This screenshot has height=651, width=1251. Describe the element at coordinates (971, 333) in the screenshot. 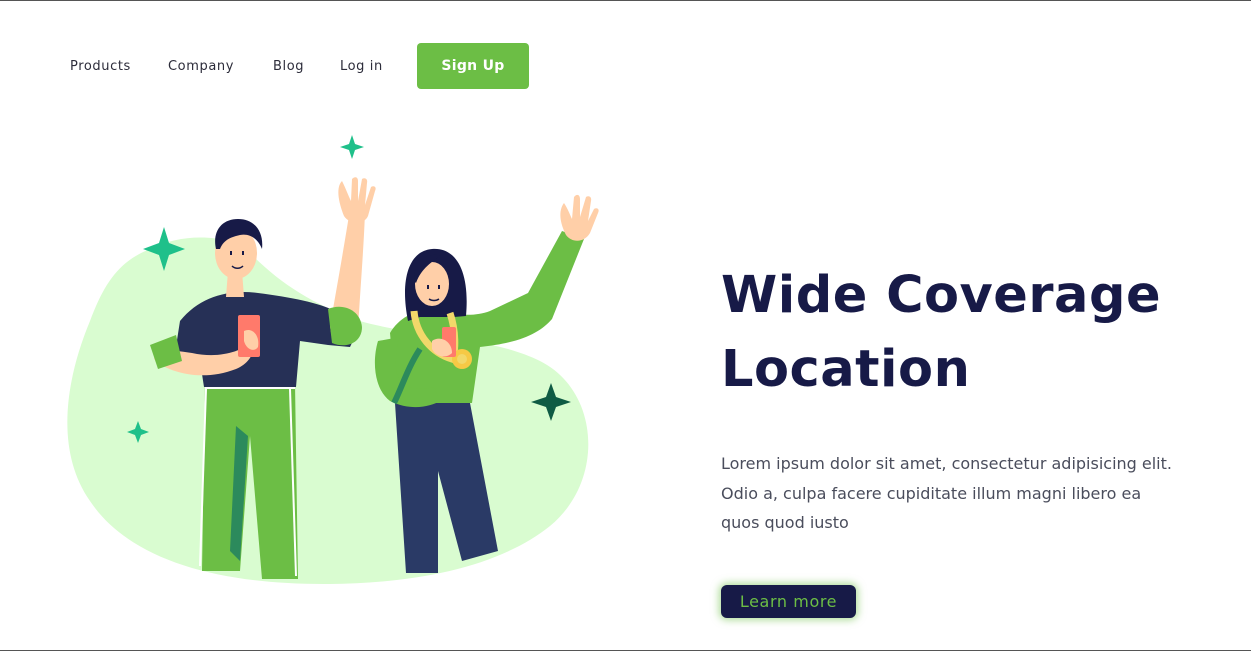

I see `hero-title: Wide Coverage Location` at that location.